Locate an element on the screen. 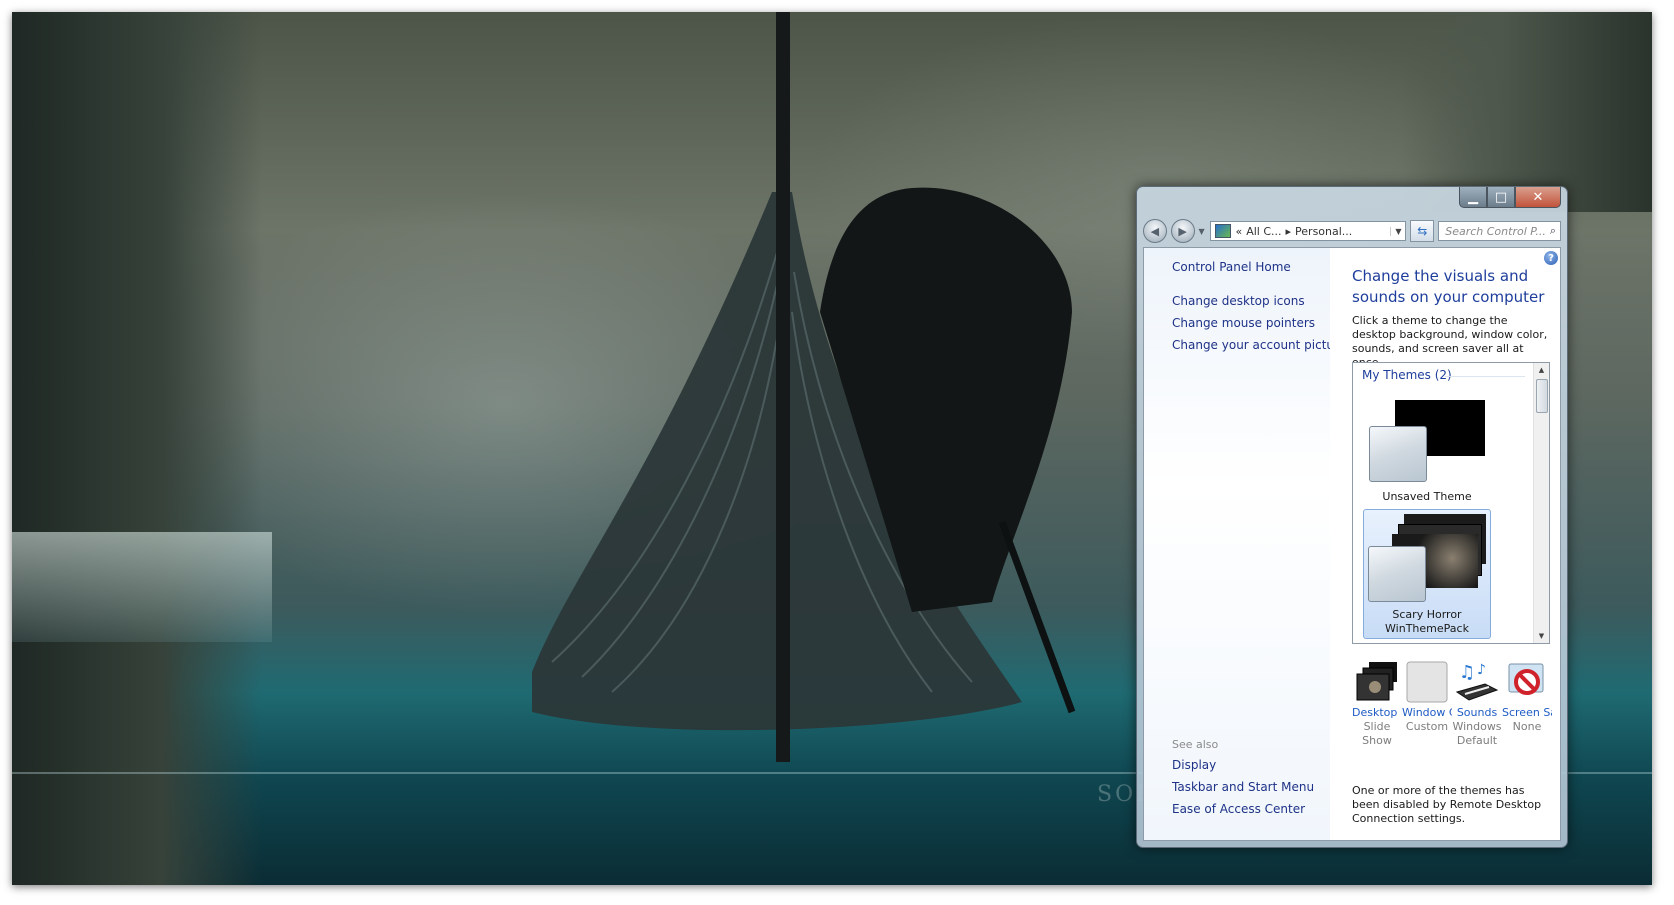 The height and width of the screenshot is (905, 1674). minimize-button: ▁ is located at coordinates (1473, 197).